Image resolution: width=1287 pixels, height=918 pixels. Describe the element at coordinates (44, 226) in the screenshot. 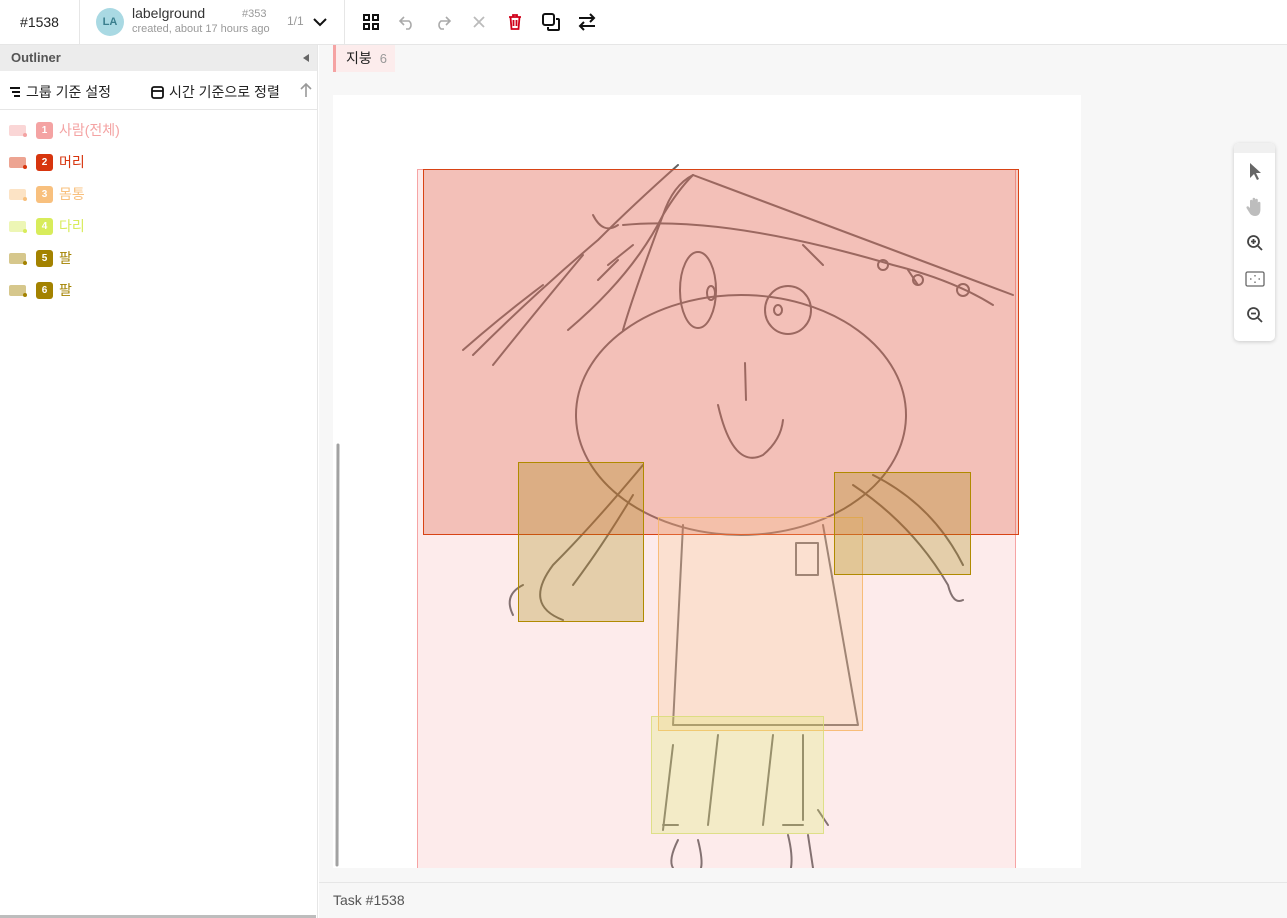

I see `region-index-badge: 4` at that location.